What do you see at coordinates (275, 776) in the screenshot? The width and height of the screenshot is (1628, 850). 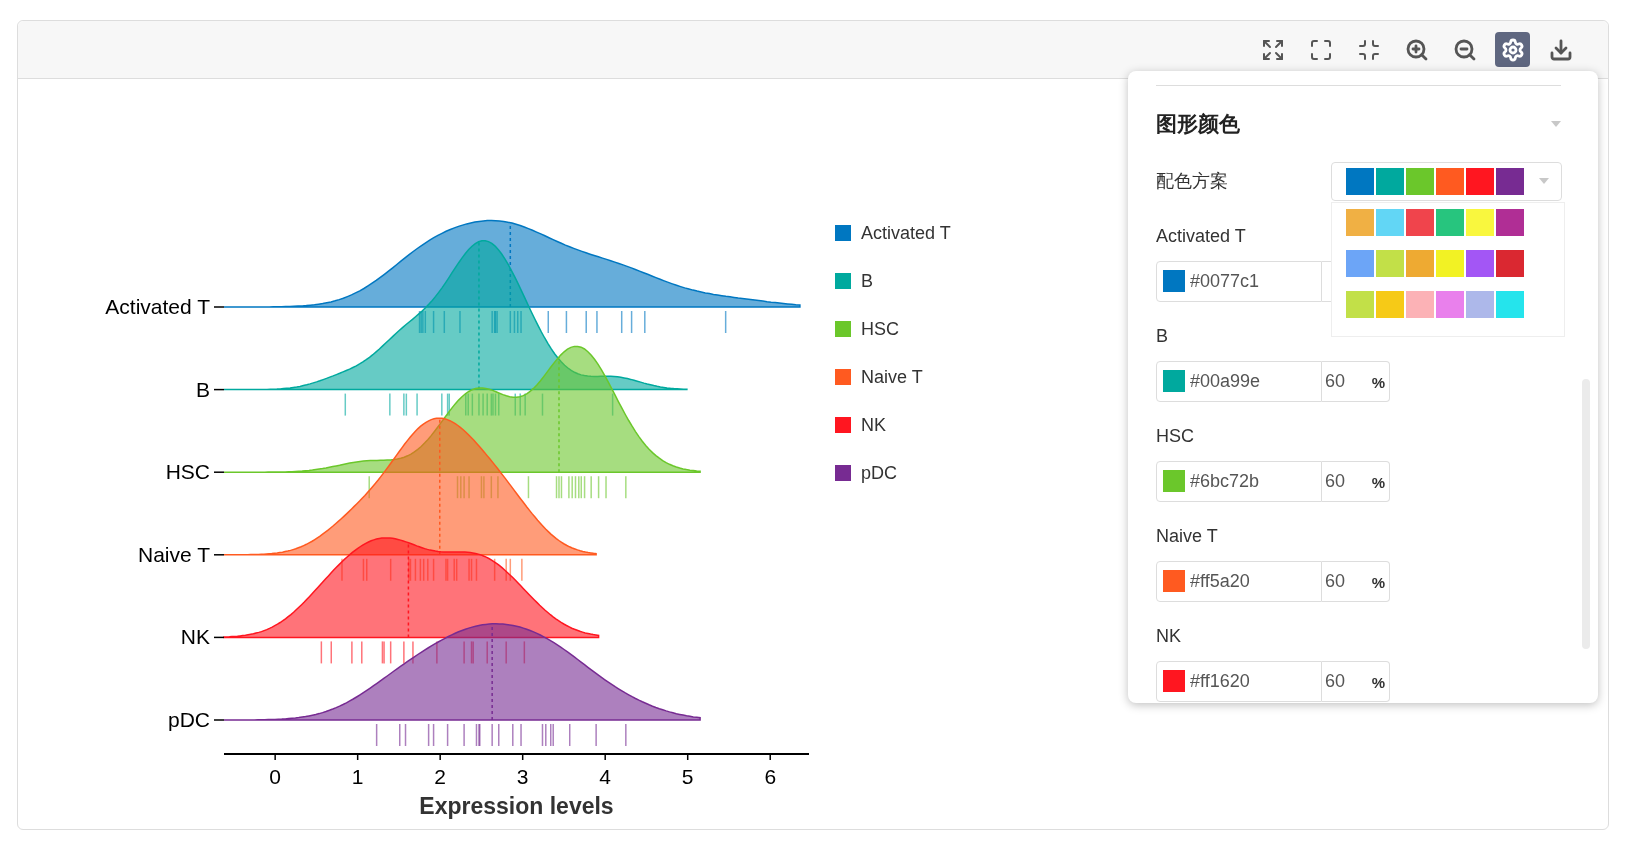 I see `tick-label: 0` at bounding box center [275, 776].